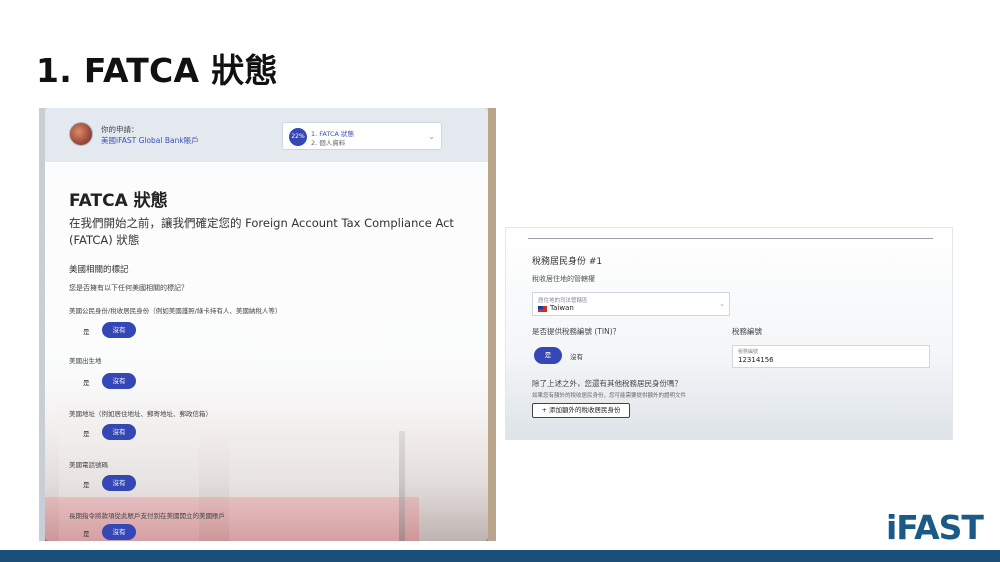 Image resolution: width=1000 pixels, height=562 pixels. Describe the element at coordinates (157, 70) in the screenshot. I see `slide-title: 1. FATCA 狀態` at that location.